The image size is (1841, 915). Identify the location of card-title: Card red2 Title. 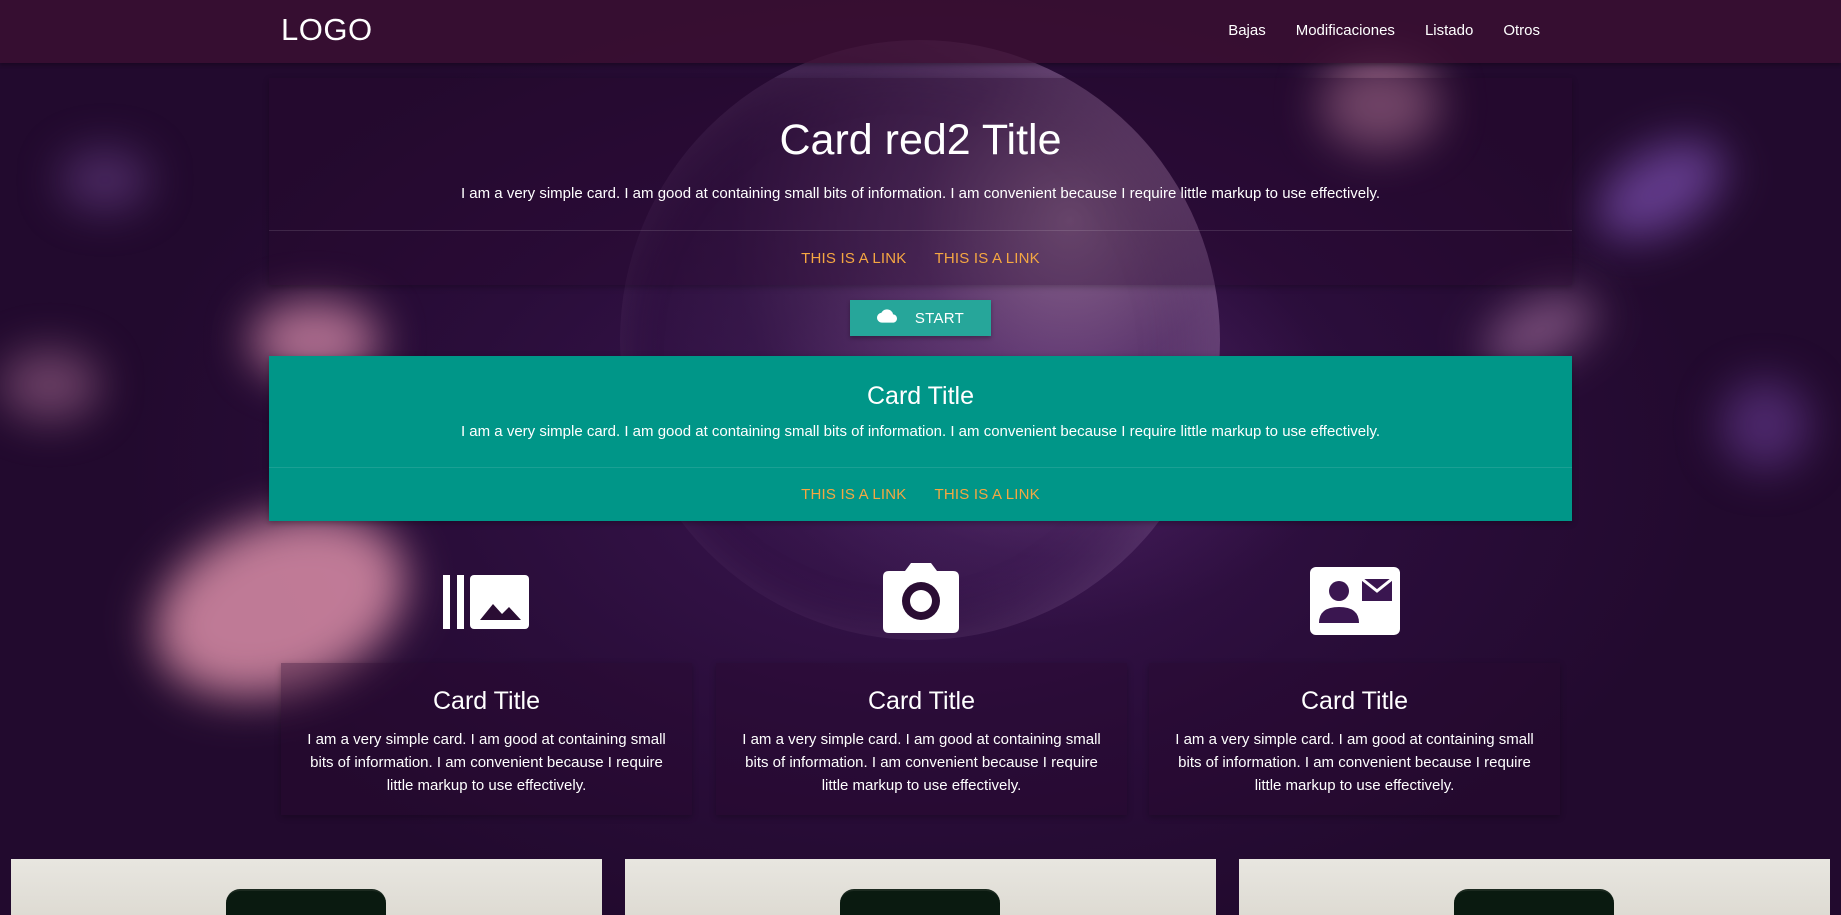
(920, 140).